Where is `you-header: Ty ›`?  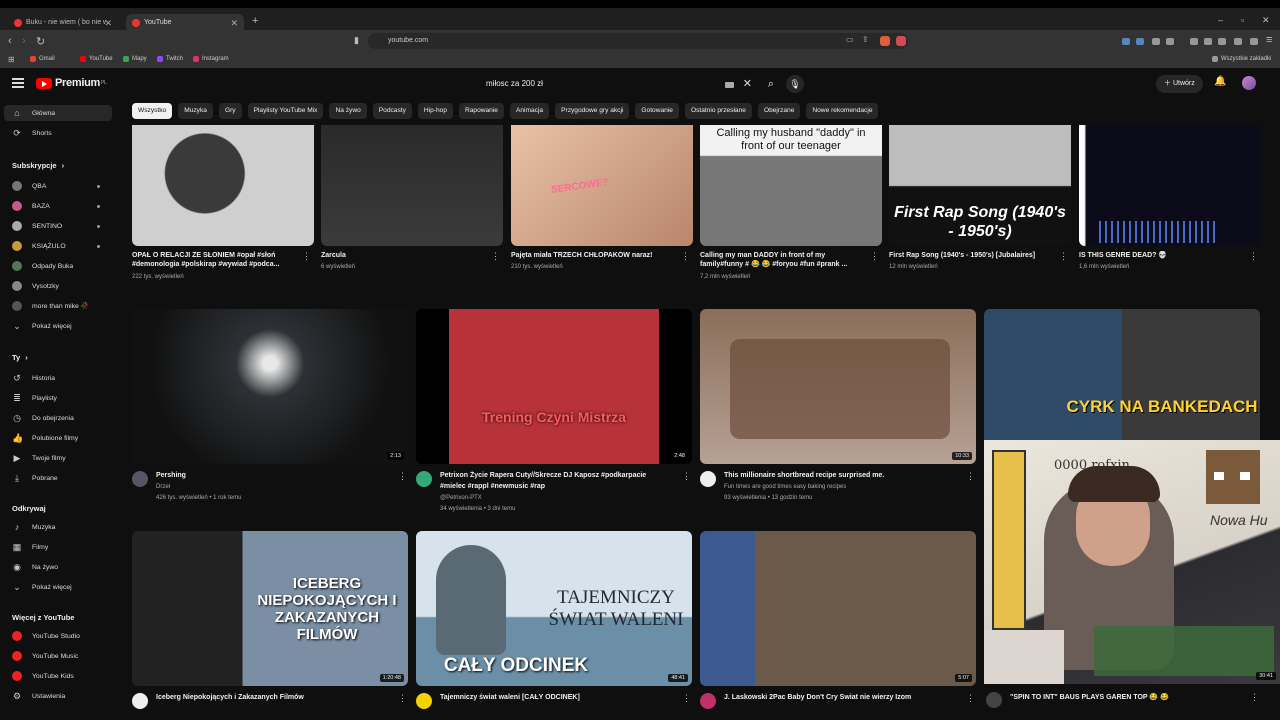 you-header: Ty › is located at coordinates (20, 357).